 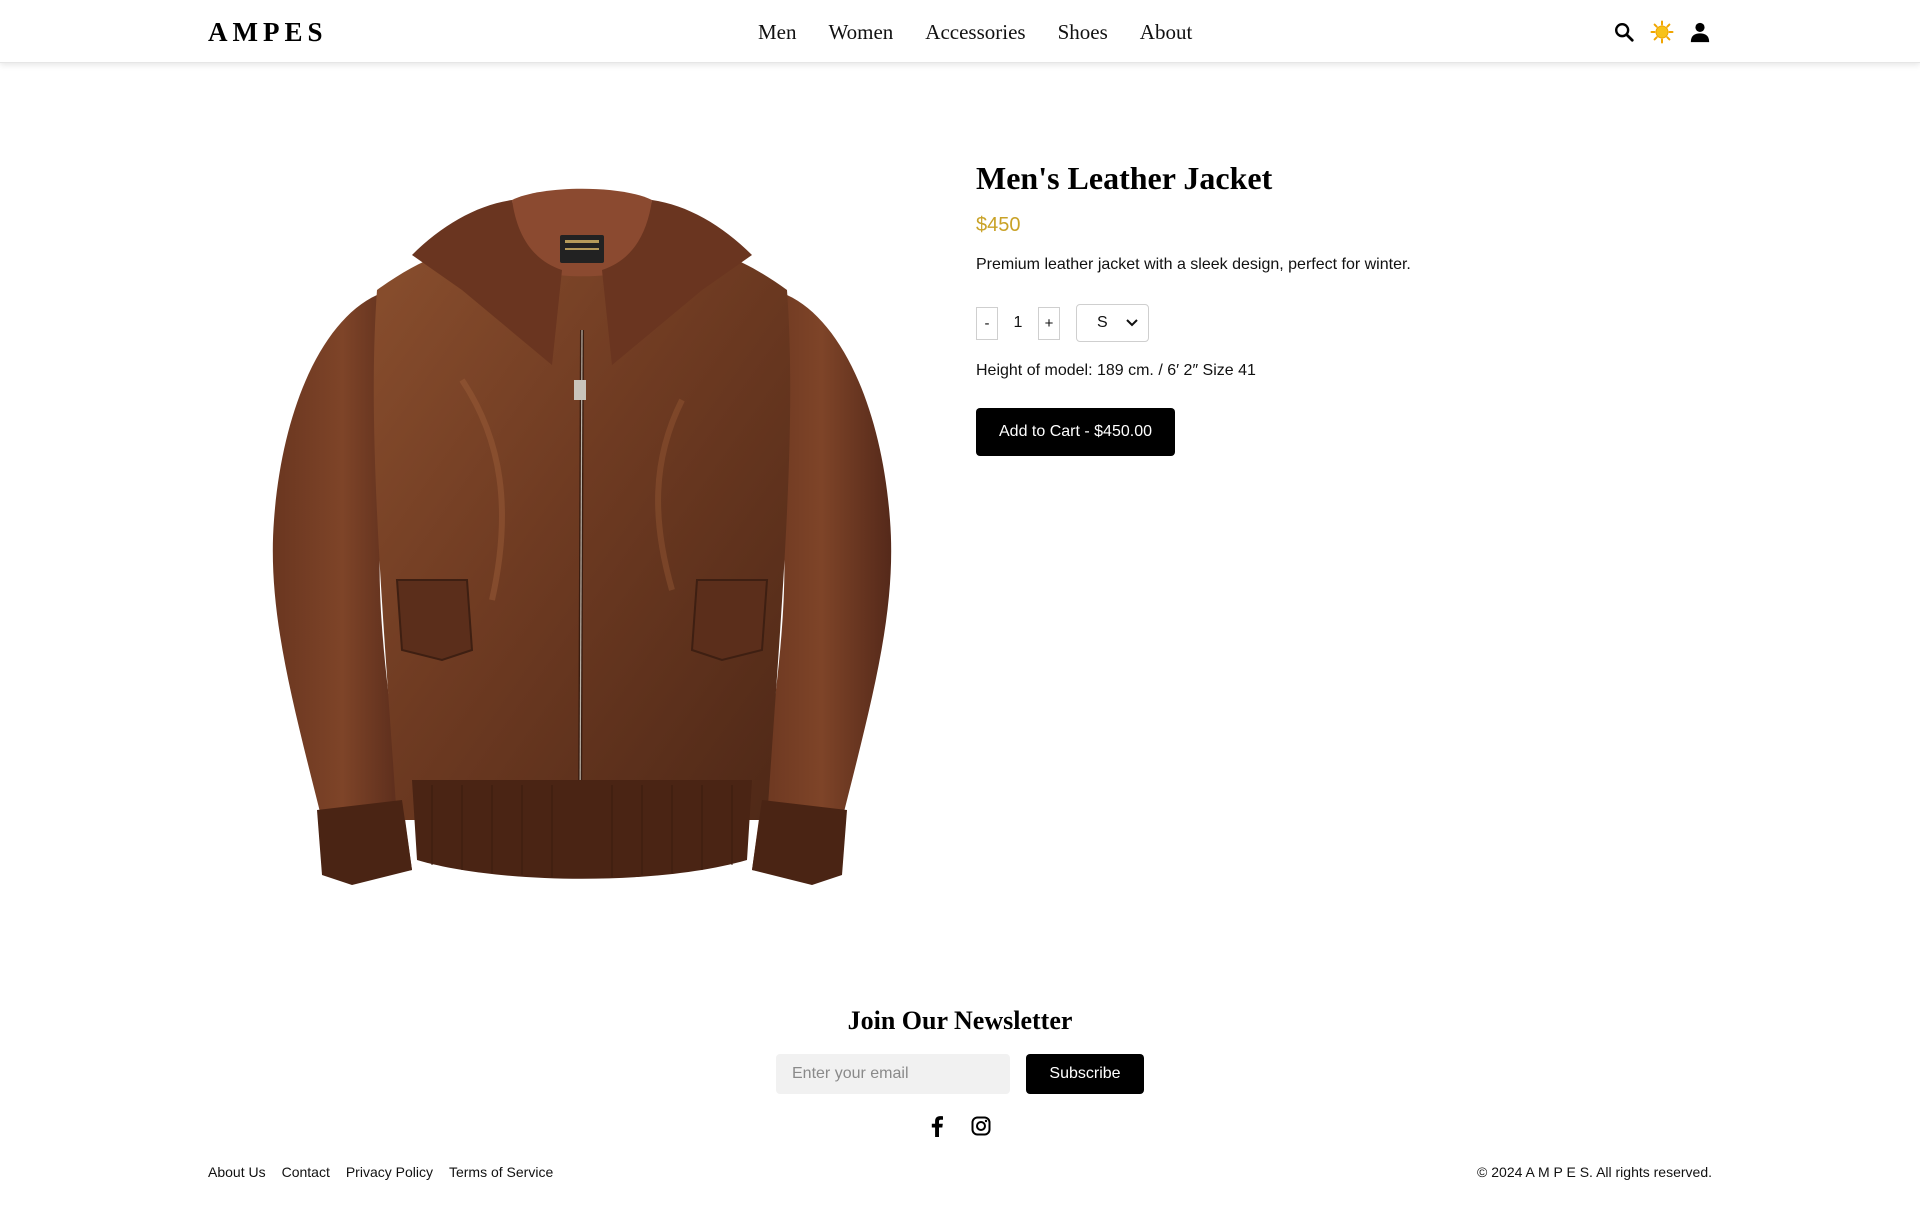 What do you see at coordinates (237, 1172) in the screenshot?
I see `footer-link-about-us: About Us` at bounding box center [237, 1172].